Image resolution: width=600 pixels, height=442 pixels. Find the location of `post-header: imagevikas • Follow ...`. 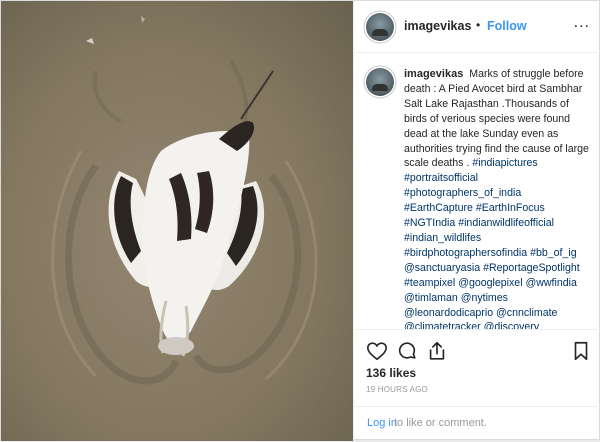

post-header: imagevikas • Follow ... is located at coordinates (477, 27).